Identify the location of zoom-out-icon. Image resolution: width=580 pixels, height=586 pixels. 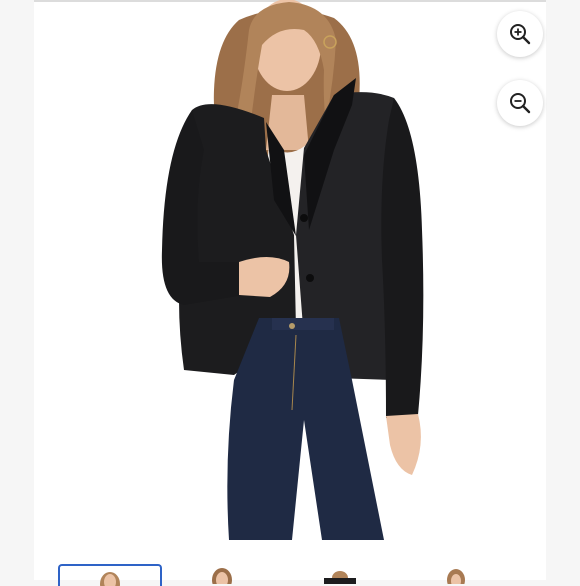
(520, 103).